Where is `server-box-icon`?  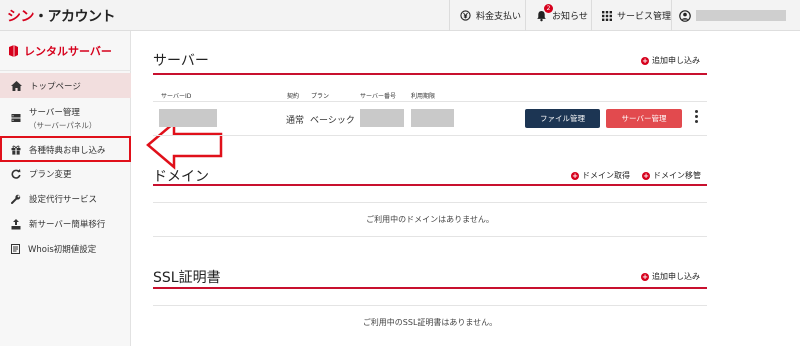
server-box-icon is located at coordinates (13, 50).